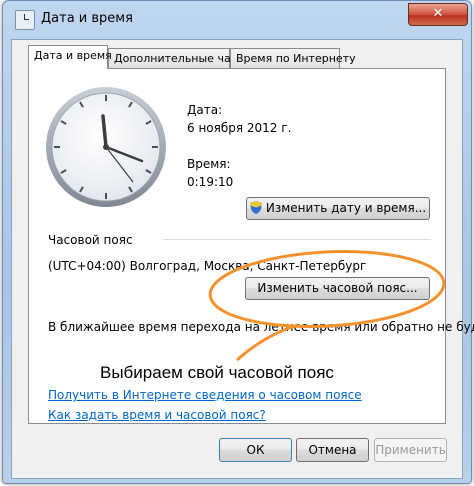 This screenshot has width=474, height=486. I want to click on window-title: Дата и время, so click(87, 18).